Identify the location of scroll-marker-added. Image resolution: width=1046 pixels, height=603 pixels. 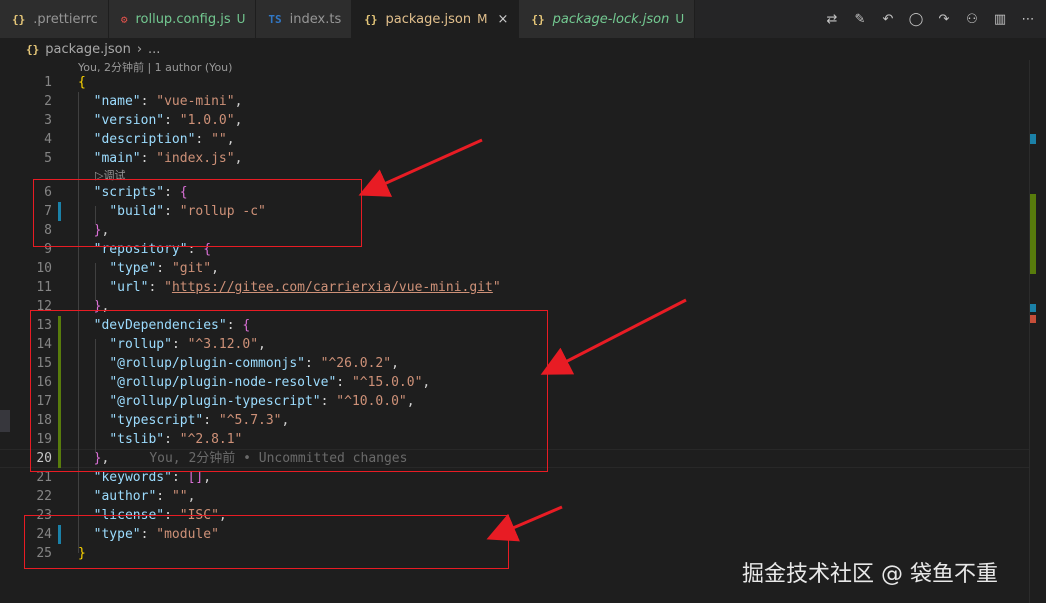
(1033, 234).